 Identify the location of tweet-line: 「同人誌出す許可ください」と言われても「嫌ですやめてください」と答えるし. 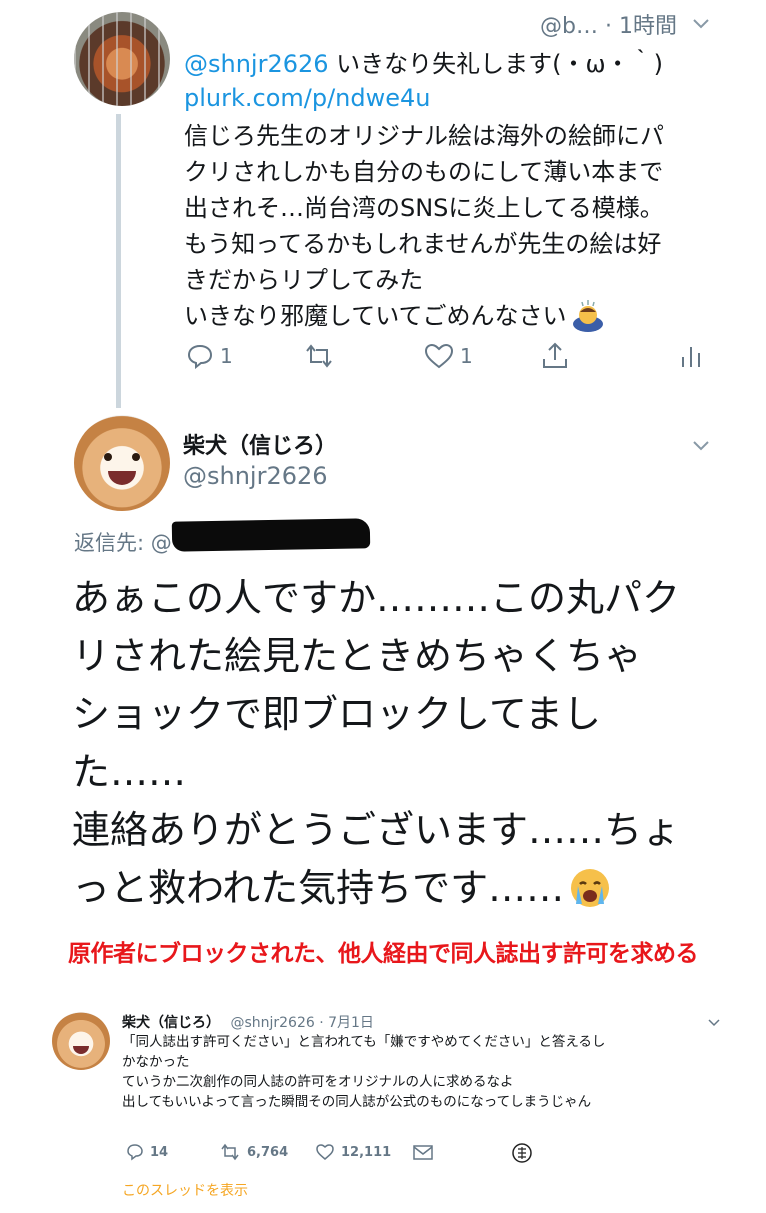
(364, 1042).